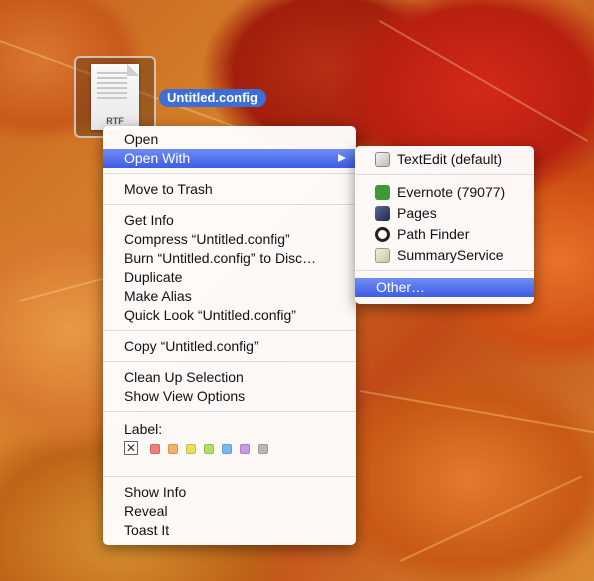 Image resolution: width=594 pixels, height=581 pixels. Describe the element at coordinates (143, 429) in the screenshot. I see `label-heading: Label:` at that location.